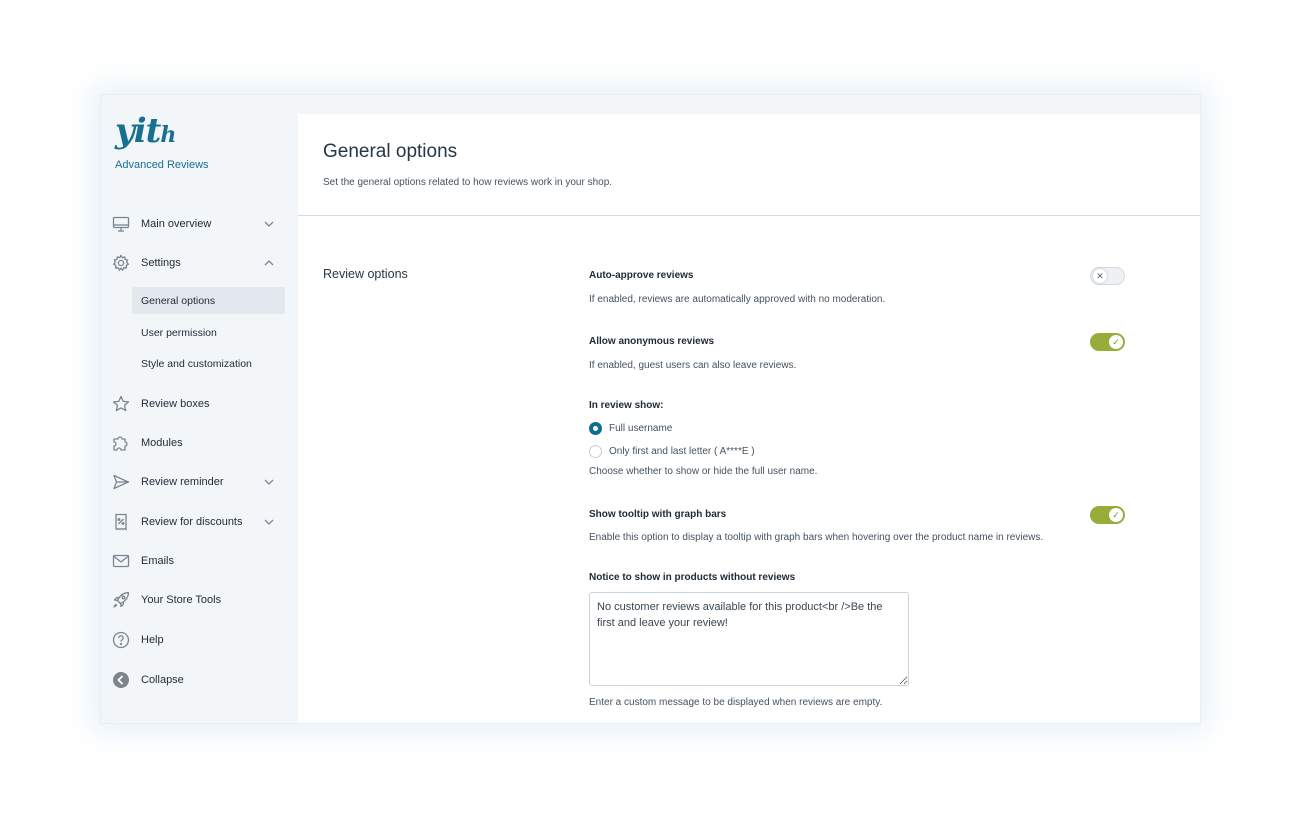 This screenshot has width=1300, height=823. What do you see at coordinates (181, 600) in the screenshot?
I see `sidebar-item-label: Your Store Tools` at bounding box center [181, 600].